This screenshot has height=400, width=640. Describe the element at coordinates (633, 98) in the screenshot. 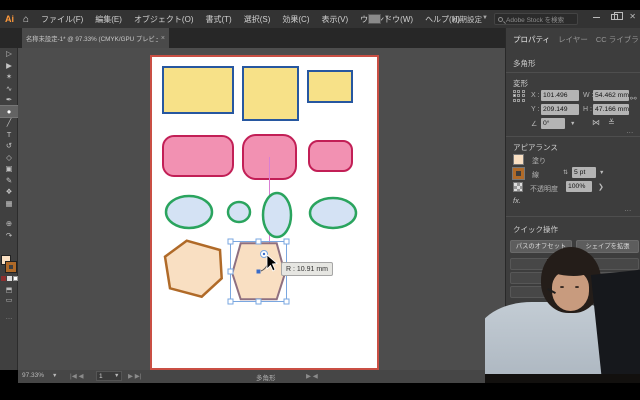

I see `link-dimensions-icon: ⚯` at that location.